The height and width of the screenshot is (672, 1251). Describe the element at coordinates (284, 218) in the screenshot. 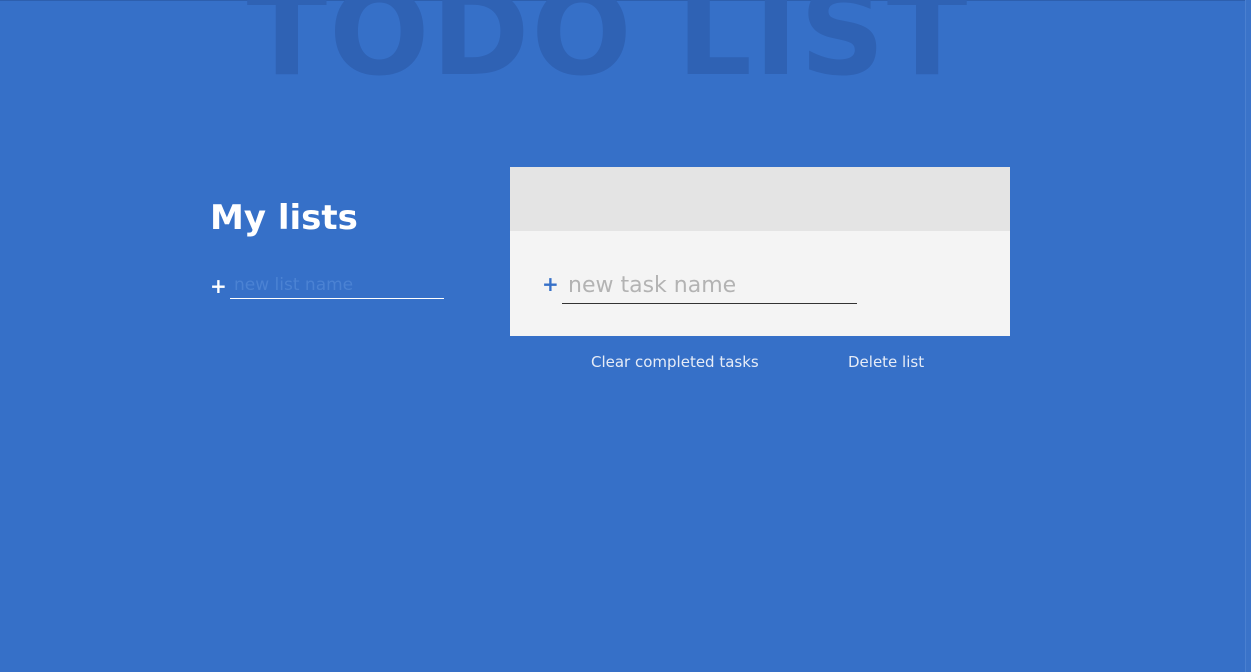

I see `lists-title: My lists` at that location.